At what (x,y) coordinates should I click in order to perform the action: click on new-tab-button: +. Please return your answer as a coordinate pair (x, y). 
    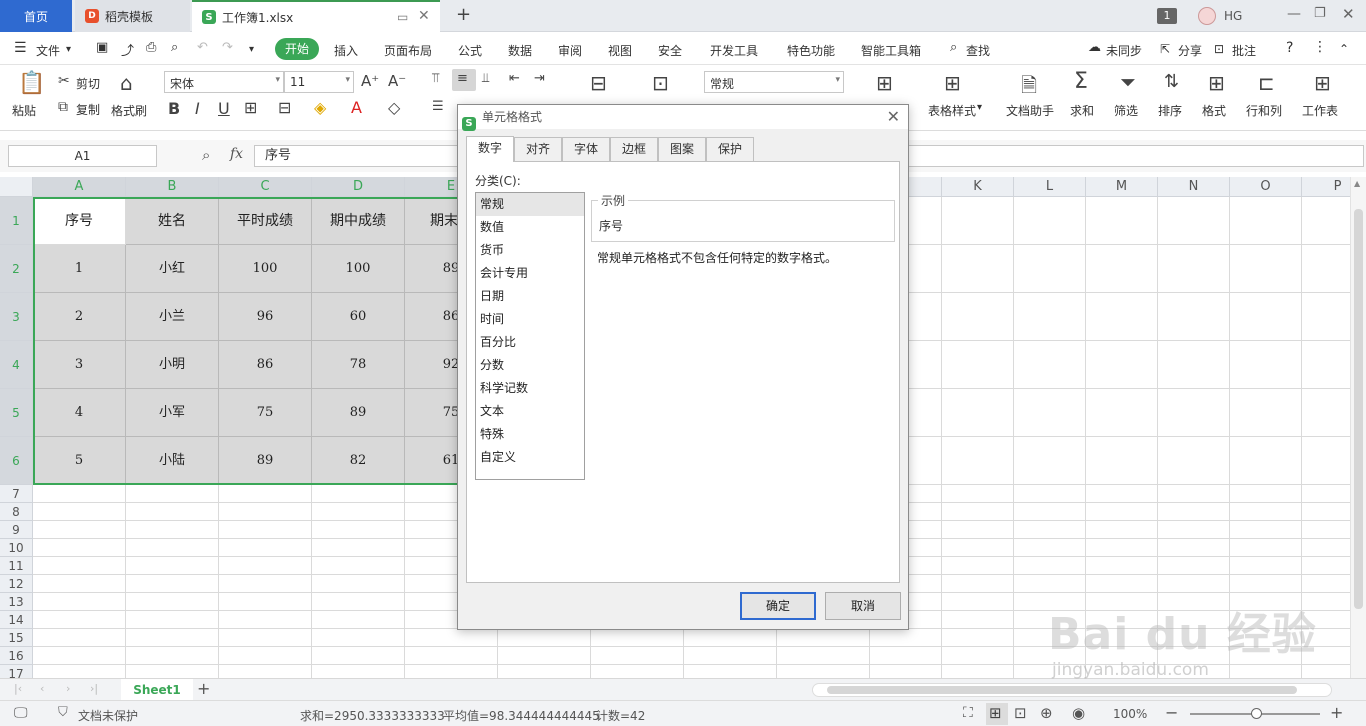
    Looking at the image, I should click on (463, 14).